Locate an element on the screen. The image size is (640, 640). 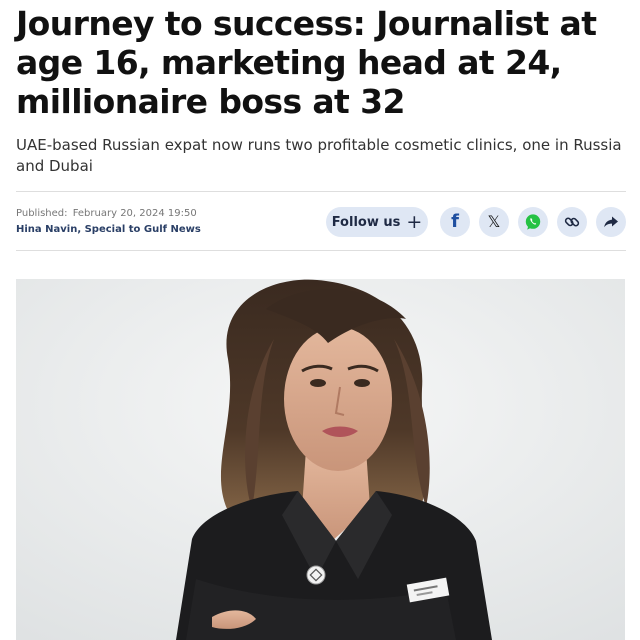
follow-us-label: Follow us is located at coordinates (366, 222).